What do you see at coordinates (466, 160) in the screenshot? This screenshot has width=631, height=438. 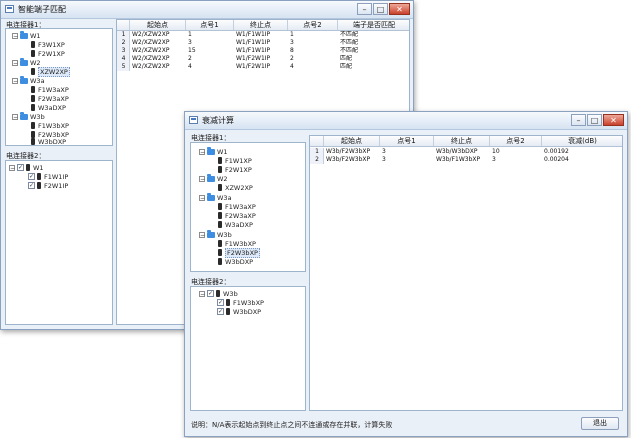 I see `table-row: 2 W3b/F2W3bXP 3 W3b/F1W3bXP 3 0.00204` at bounding box center [466, 160].